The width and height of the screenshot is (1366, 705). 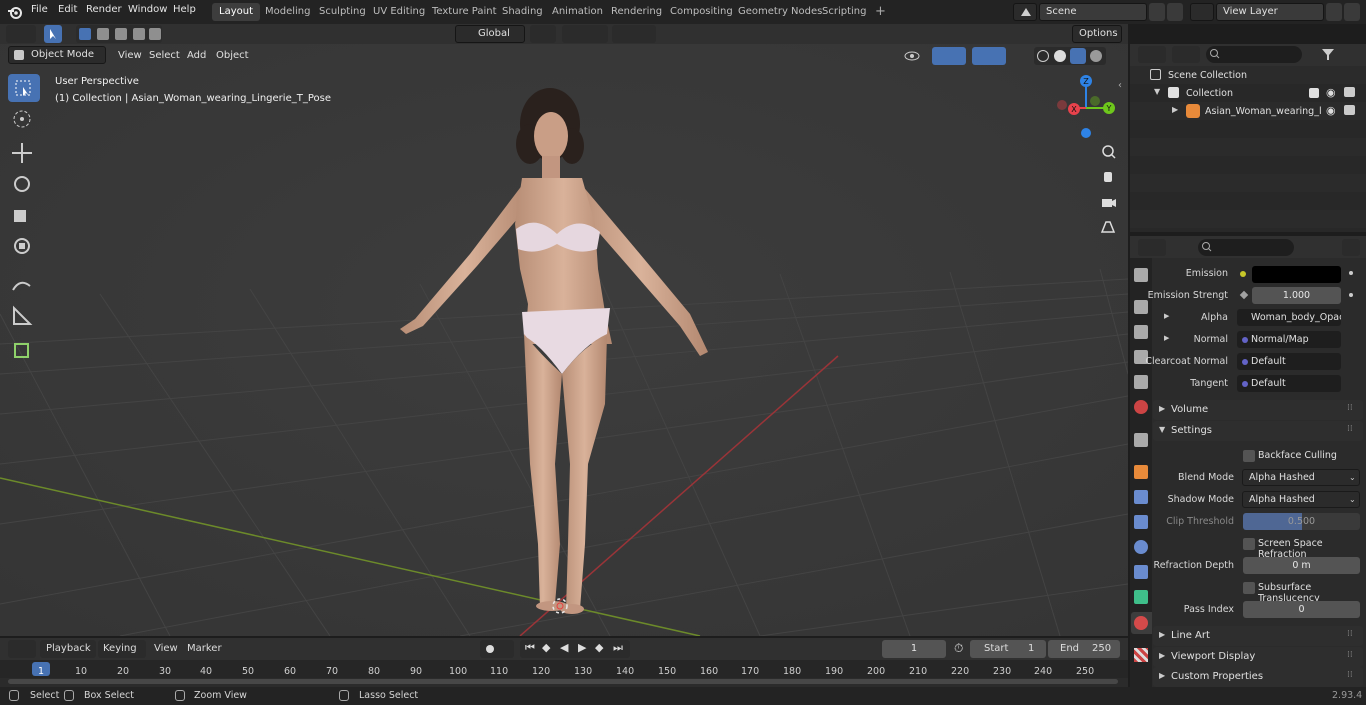 I want to click on line-art-drag-handle-icon: ⁞⁞, so click(x=1350, y=634).